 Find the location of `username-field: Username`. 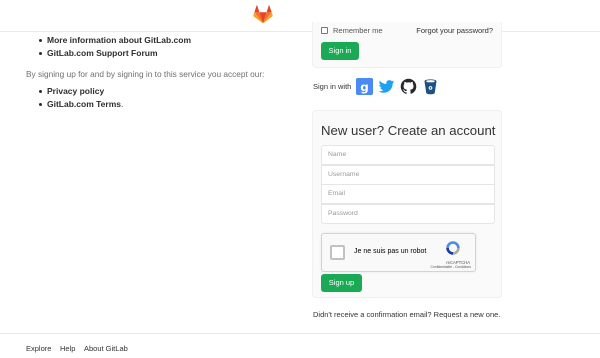

username-field: Username is located at coordinates (408, 175).